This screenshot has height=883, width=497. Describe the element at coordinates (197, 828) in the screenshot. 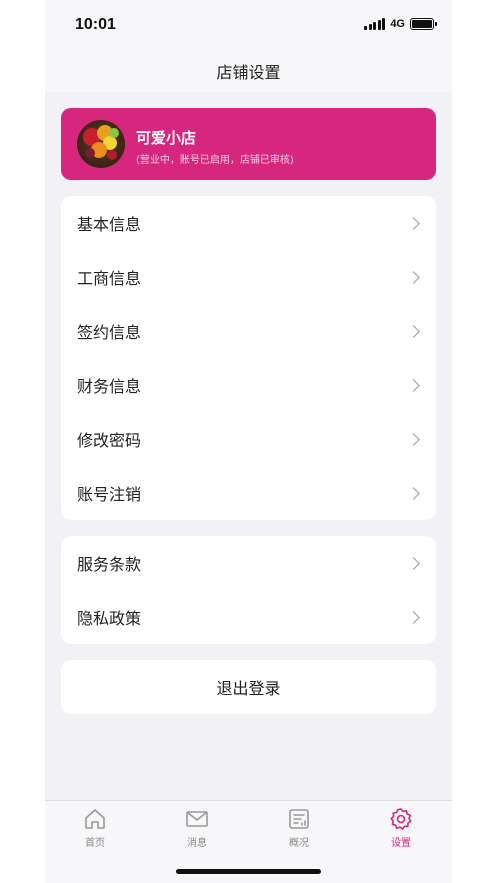

I see `tab-messages: 消息` at that location.